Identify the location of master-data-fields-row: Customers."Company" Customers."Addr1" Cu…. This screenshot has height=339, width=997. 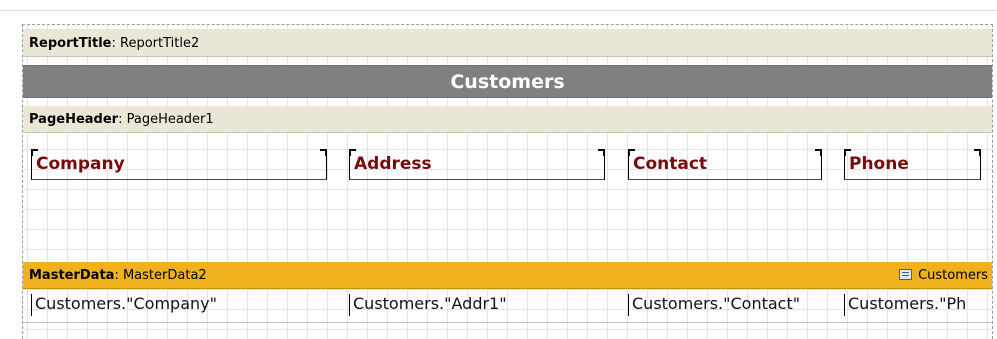
(507, 306).